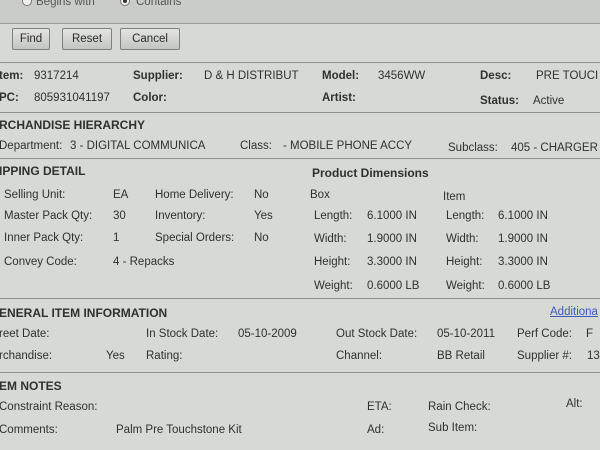 This screenshot has height=450, width=600. I want to click on upc-value: 805931041197, so click(72, 98).